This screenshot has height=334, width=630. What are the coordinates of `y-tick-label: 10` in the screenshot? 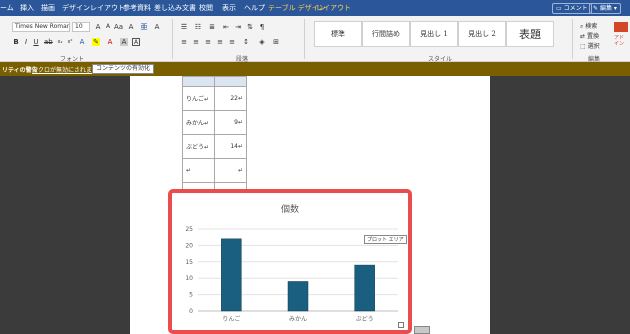 It's located at (189, 278).